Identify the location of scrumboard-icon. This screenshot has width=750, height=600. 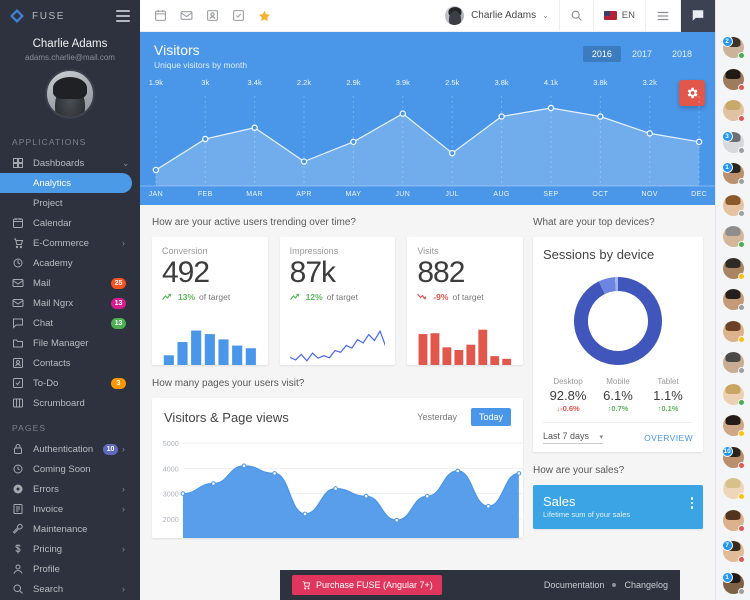
(18, 403).